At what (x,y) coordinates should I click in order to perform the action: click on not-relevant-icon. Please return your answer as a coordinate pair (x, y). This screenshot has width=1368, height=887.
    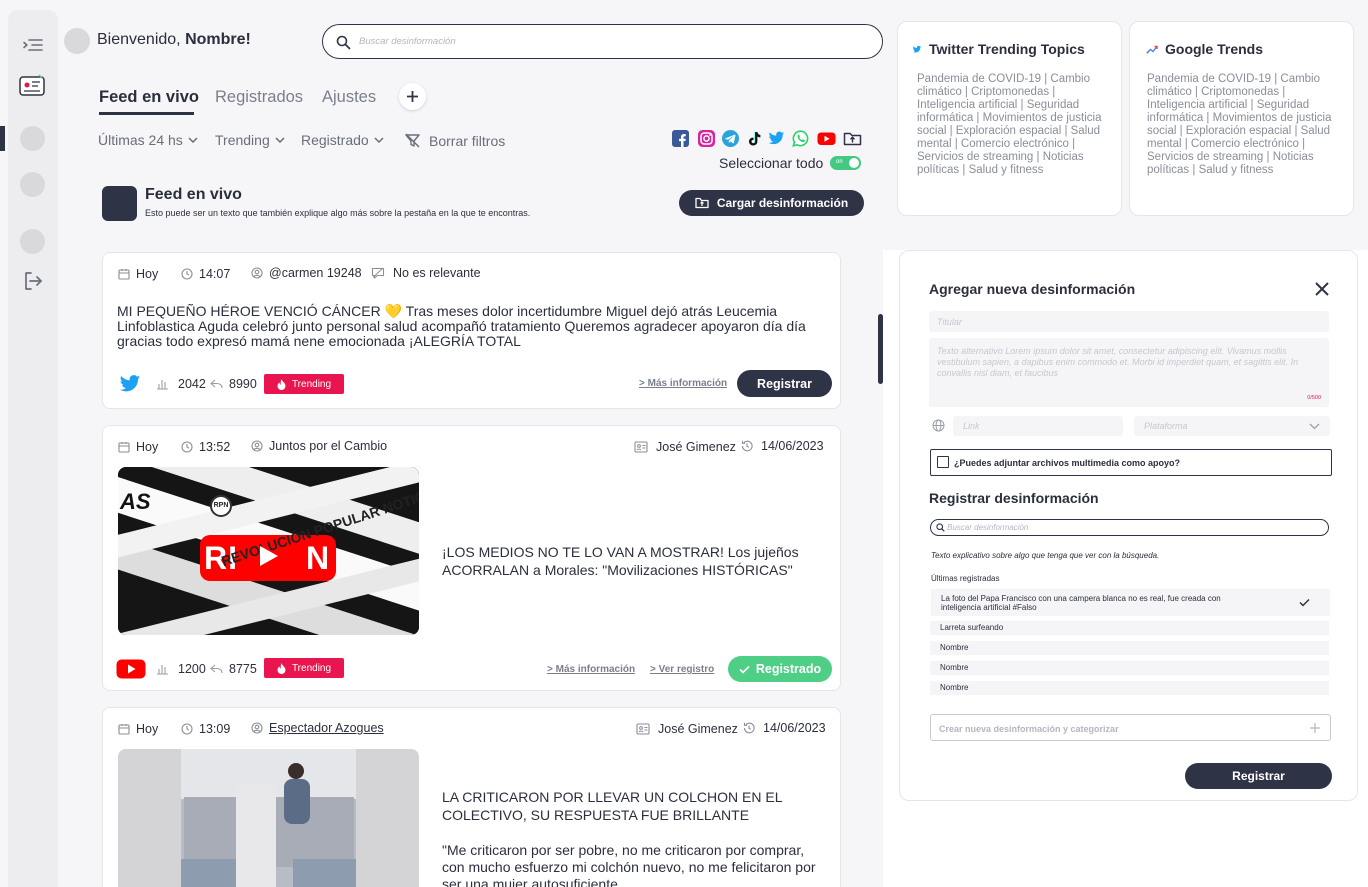
    Looking at the image, I should click on (378, 273).